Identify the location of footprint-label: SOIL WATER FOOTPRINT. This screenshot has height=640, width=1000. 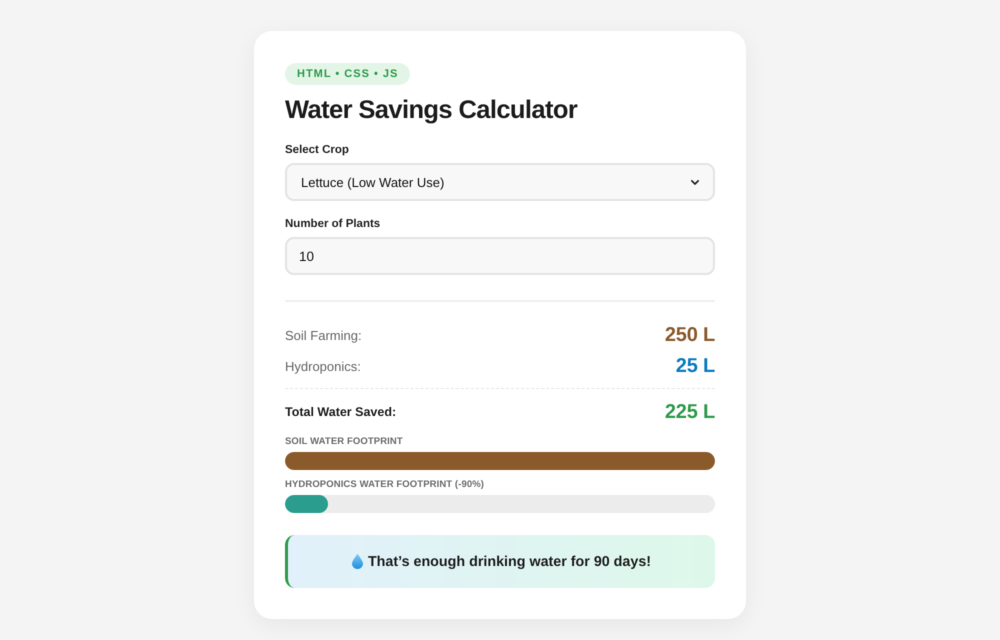
(344, 442).